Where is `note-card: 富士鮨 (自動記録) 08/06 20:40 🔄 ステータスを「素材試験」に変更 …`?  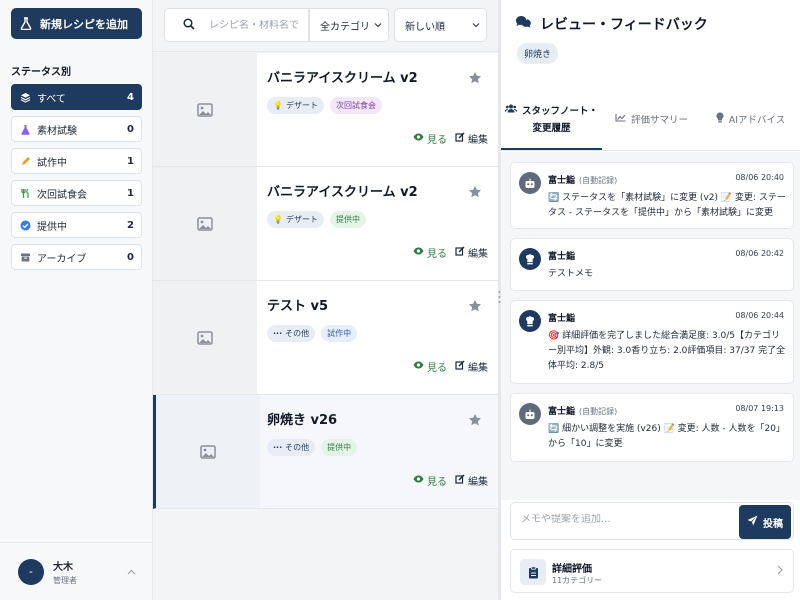
note-card: 富士鮨 (自動記録) 08/06 20:40 🔄 ステータスを「素材試験」に変更 … is located at coordinates (652, 195).